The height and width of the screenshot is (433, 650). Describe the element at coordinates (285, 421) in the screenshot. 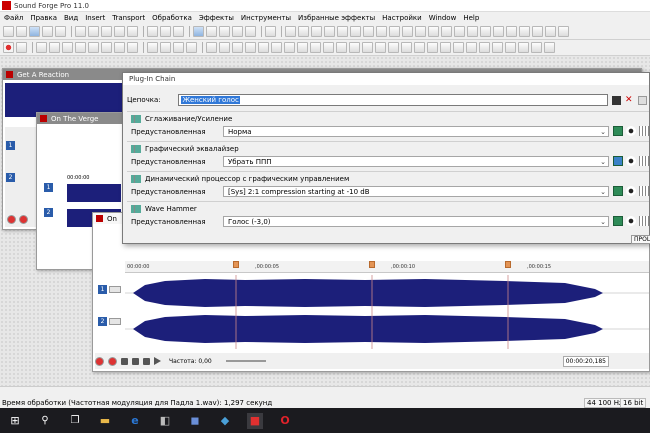

I see `opera-icon: O` at that location.